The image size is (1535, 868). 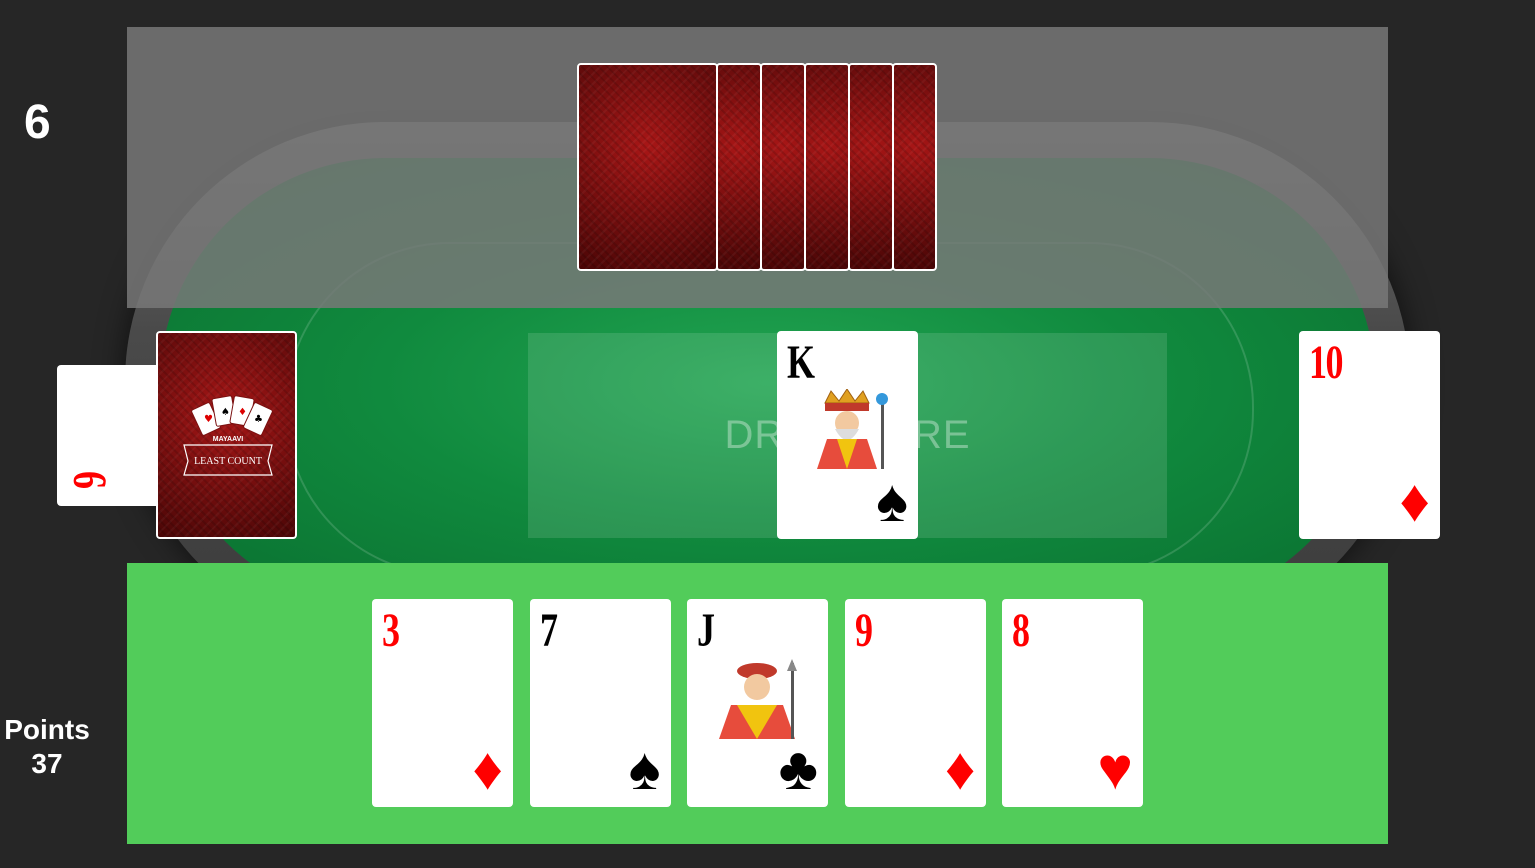 I want to click on opponent-card-count: 6, so click(x=37, y=122).